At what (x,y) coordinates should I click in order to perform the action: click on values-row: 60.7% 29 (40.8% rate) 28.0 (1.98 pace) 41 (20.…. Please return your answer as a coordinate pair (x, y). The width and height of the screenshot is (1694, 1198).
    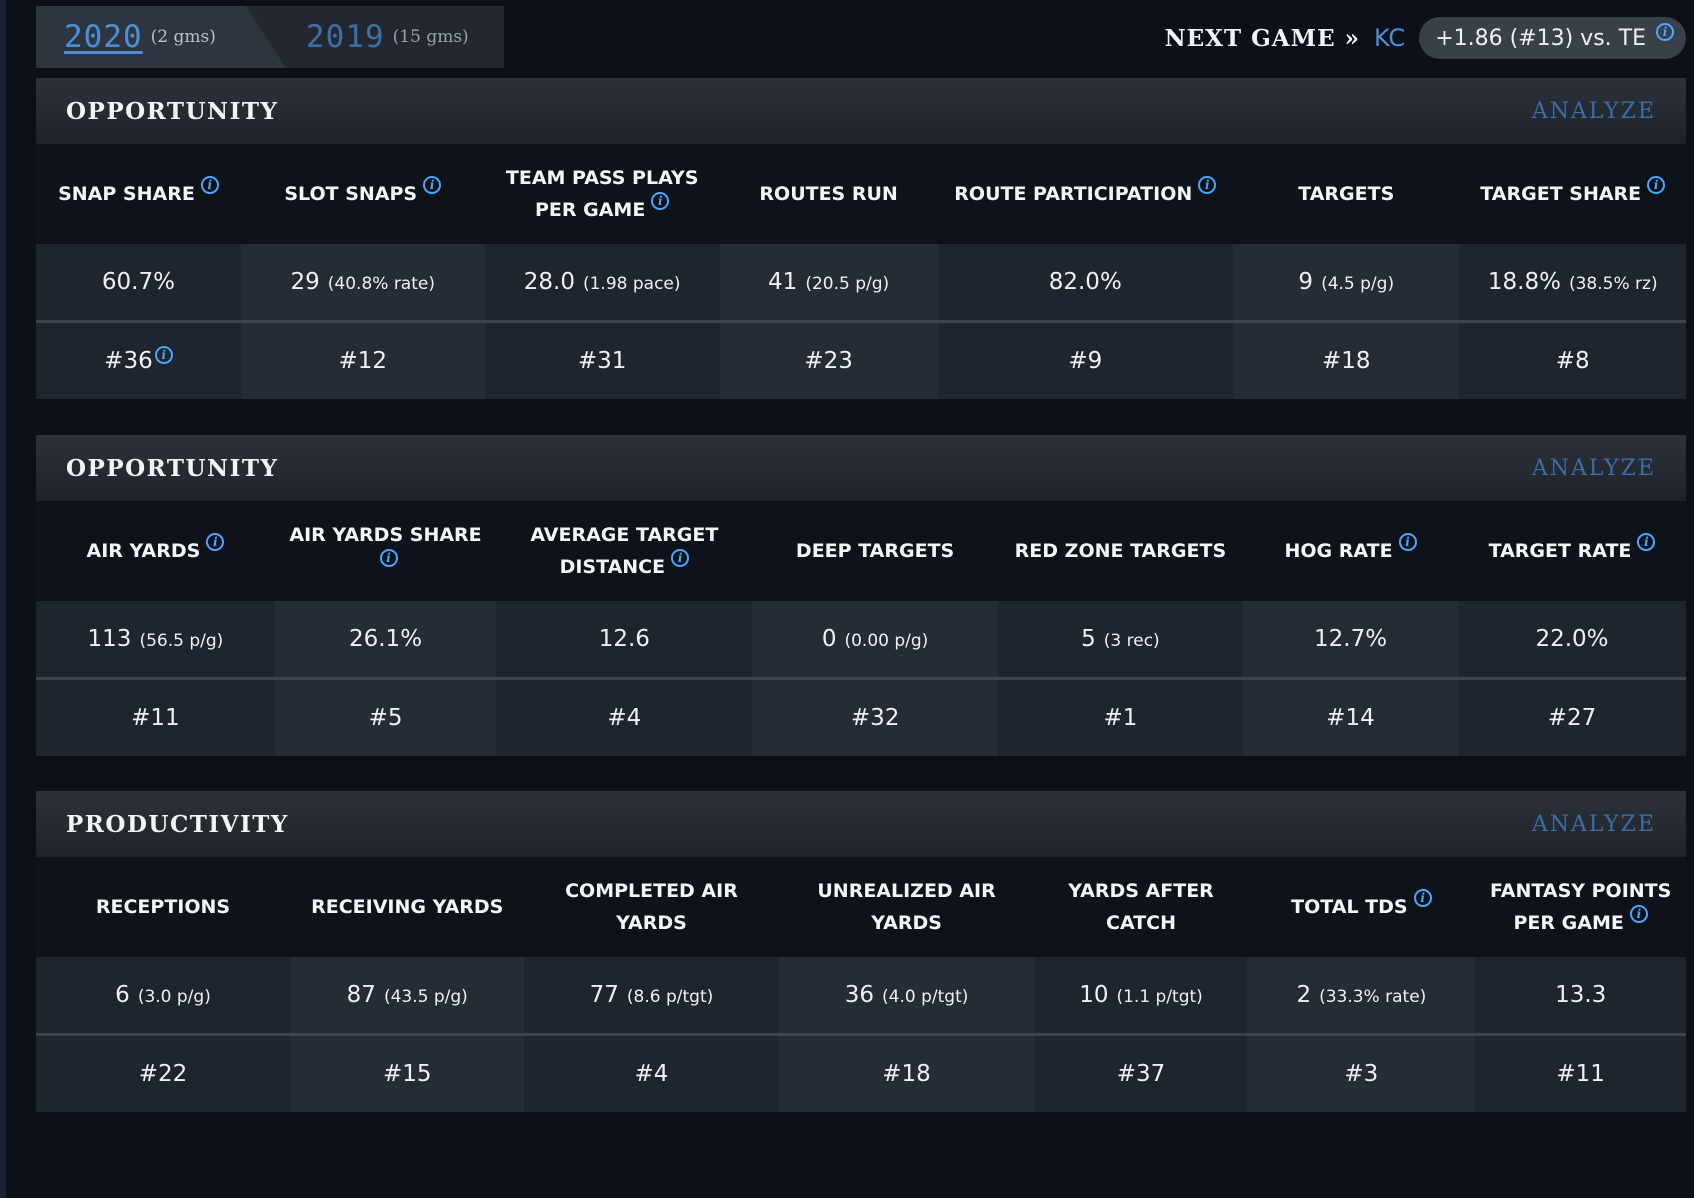
    Looking at the image, I should click on (861, 283).